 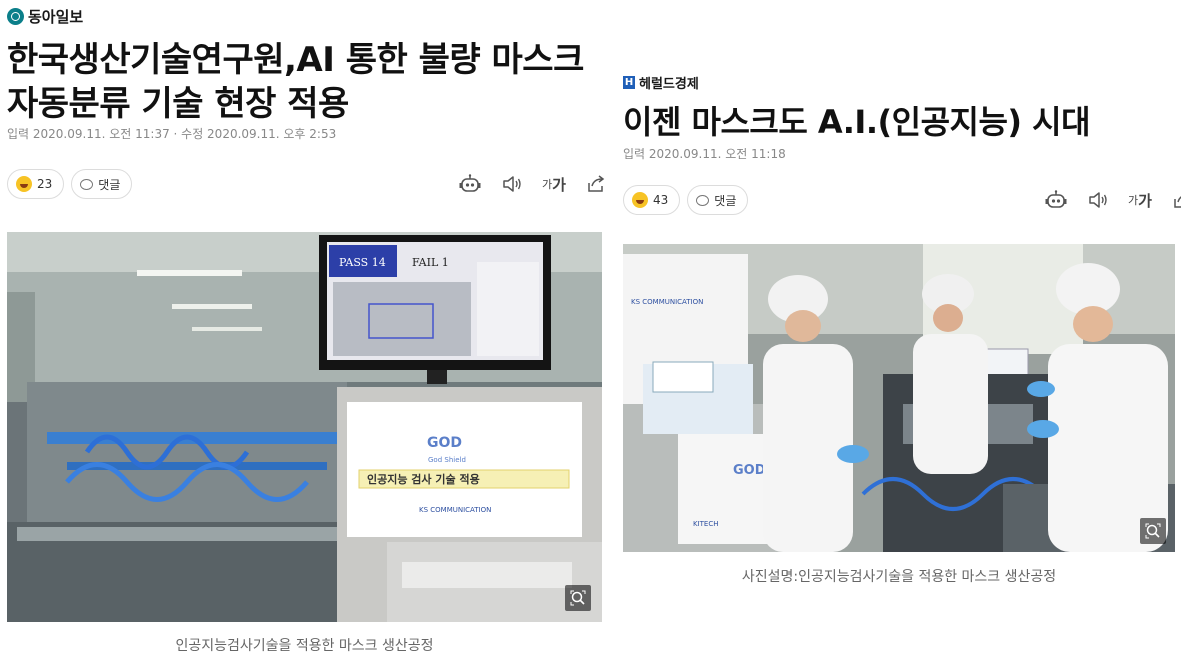 I want to click on right-panel-kitech: KITECH, so click(x=706, y=524).